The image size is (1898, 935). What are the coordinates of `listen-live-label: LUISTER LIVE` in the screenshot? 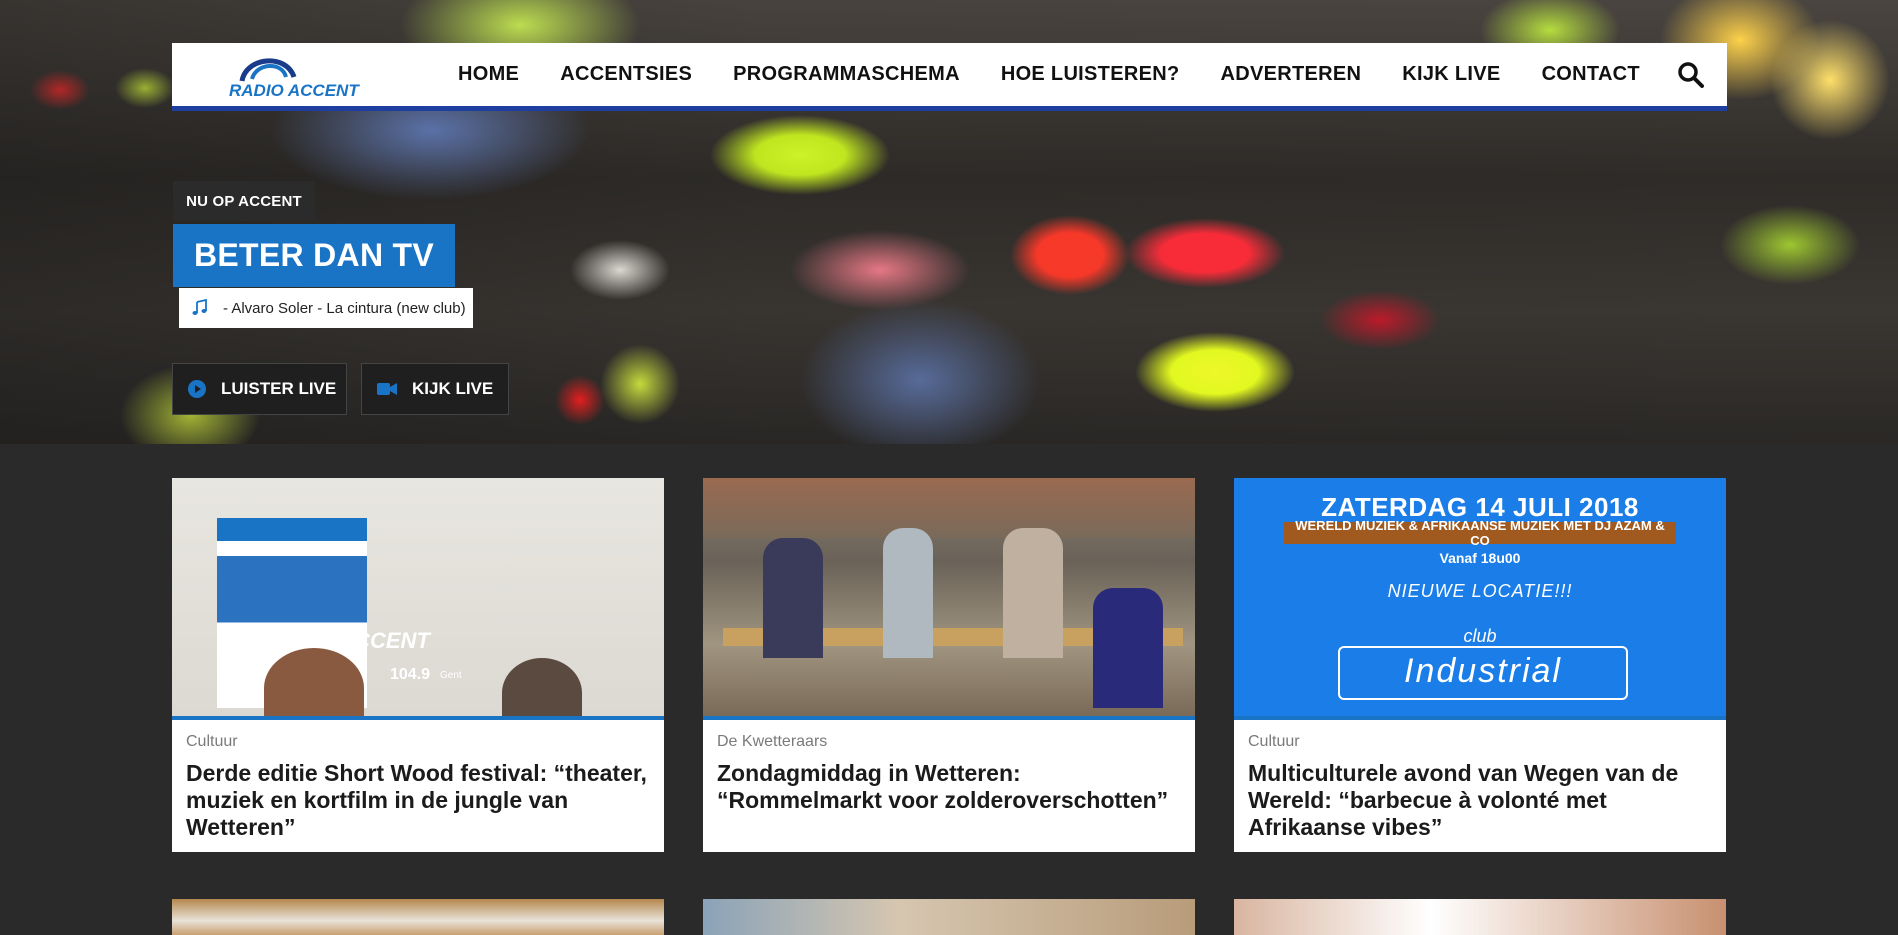 It's located at (279, 388).